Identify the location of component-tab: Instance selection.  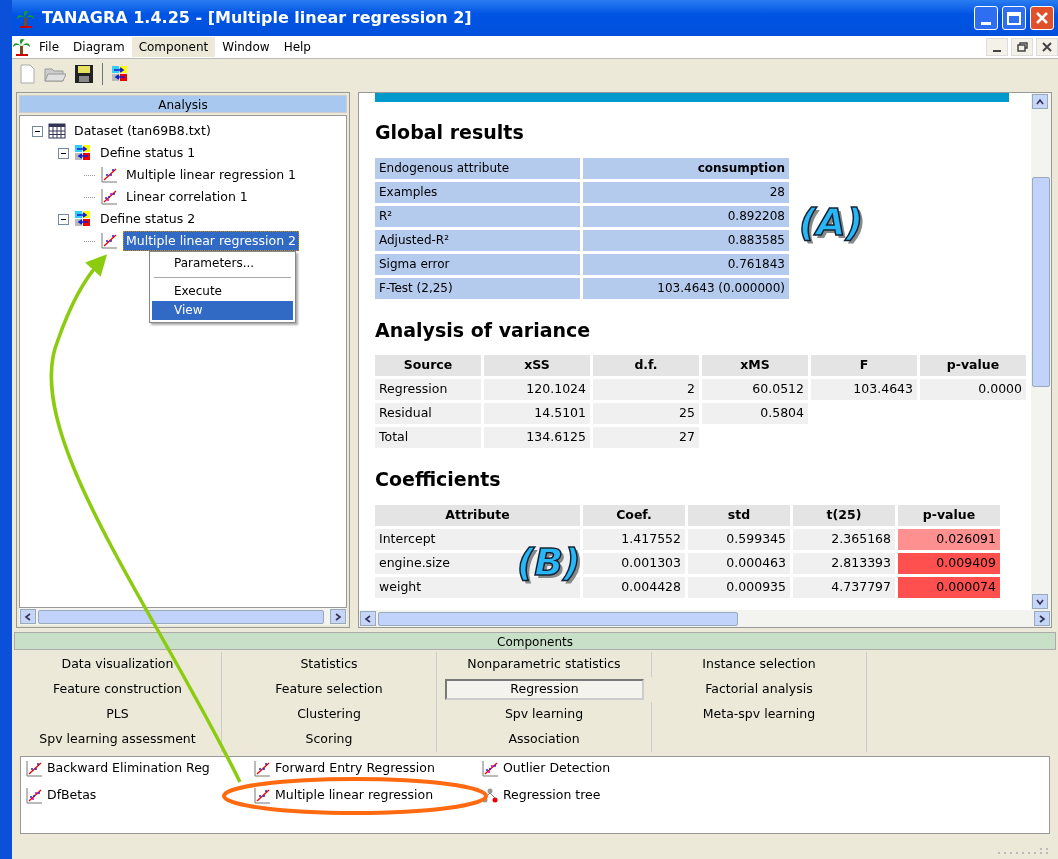
(759, 664).